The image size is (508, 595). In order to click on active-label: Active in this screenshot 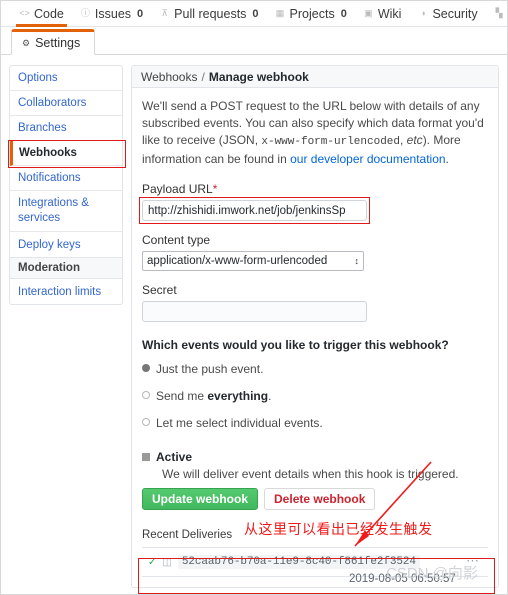, I will do `click(174, 457)`.